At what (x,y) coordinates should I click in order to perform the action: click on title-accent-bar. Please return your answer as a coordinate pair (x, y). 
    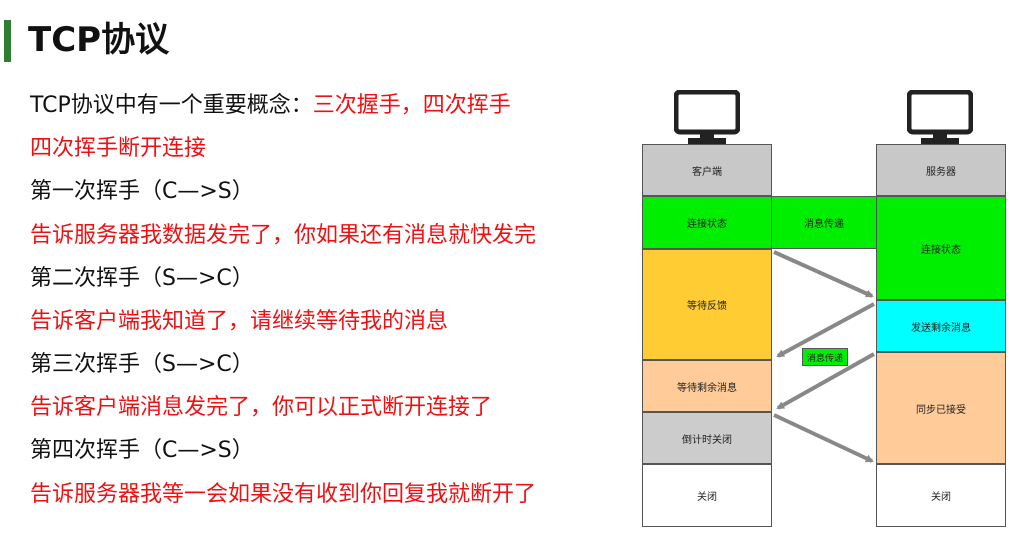
    Looking at the image, I should click on (7, 41).